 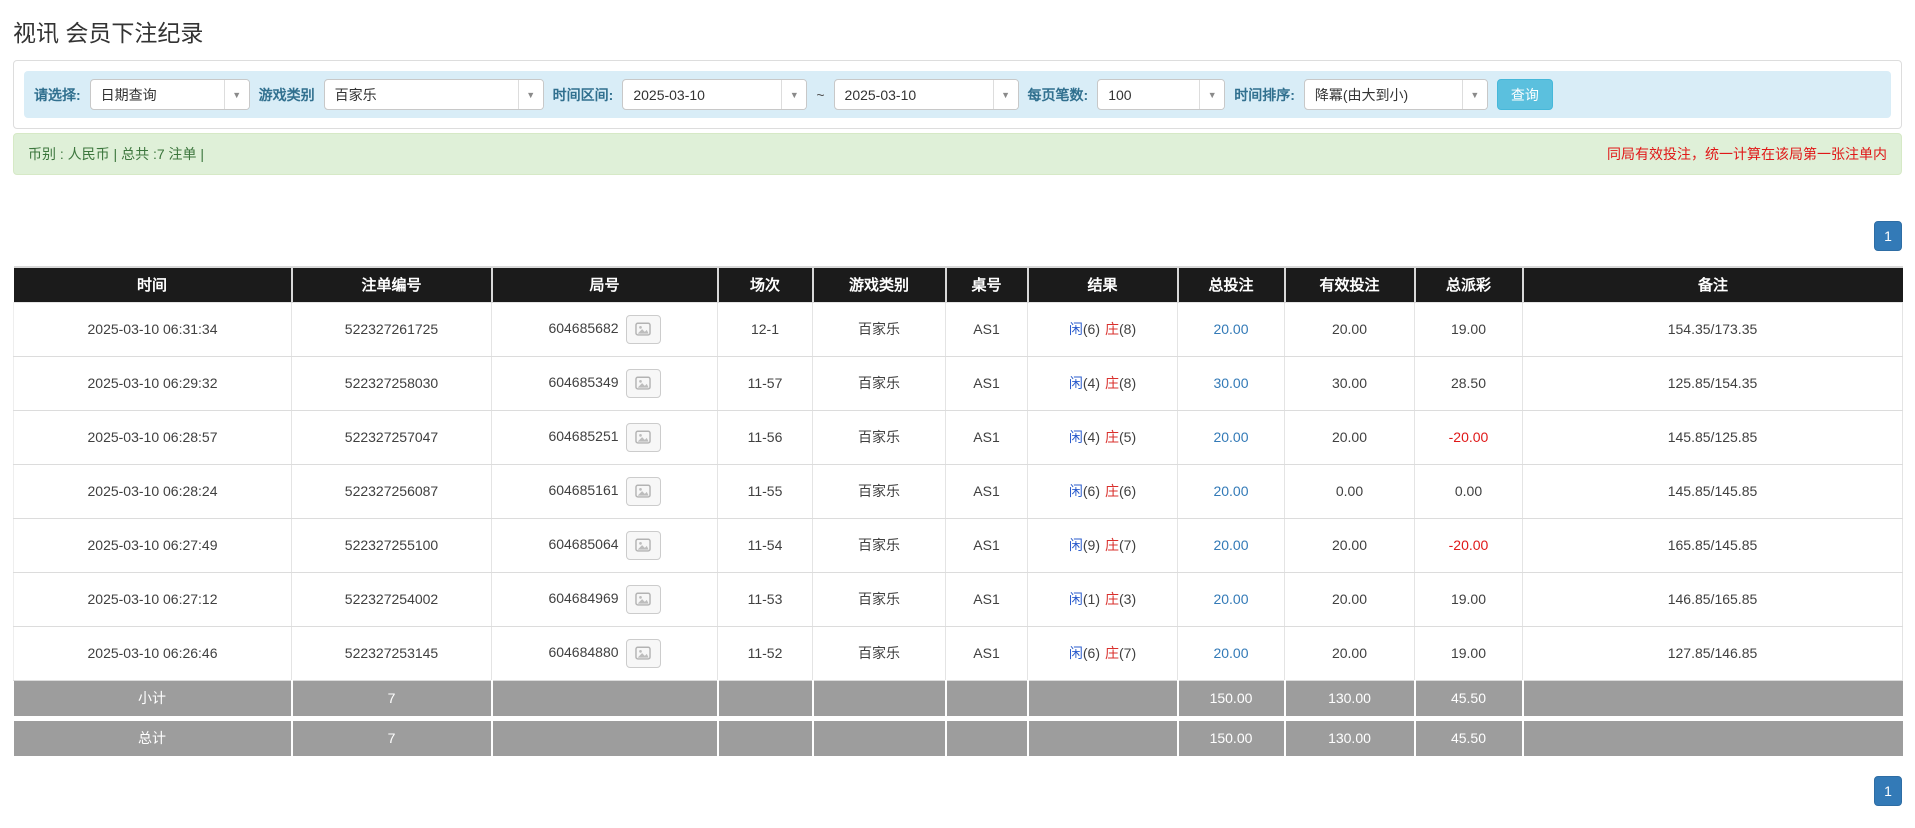 I want to click on cell-payout: 0.00, so click(x=1468, y=491).